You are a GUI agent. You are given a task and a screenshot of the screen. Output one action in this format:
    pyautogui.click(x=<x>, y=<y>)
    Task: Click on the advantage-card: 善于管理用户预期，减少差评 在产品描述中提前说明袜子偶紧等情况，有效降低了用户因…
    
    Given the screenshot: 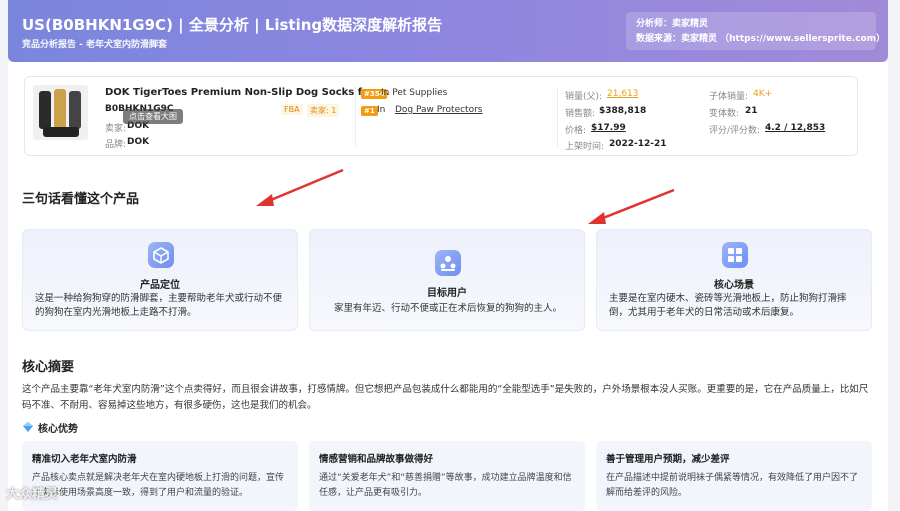 What is the action you would take?
    pyautogui.click(x=734, y=476)
    